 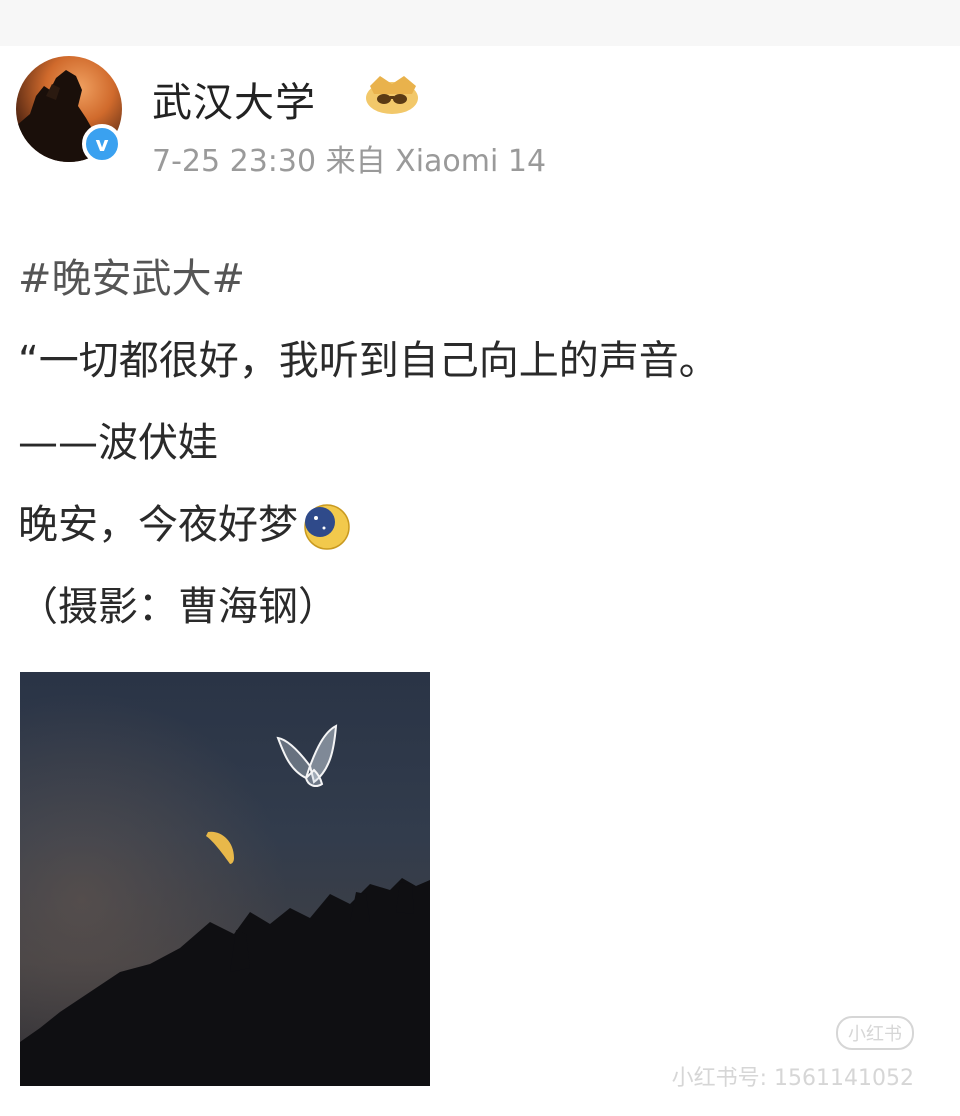 What do you see at coordinates (178, 607) in the screenshot?
I see `photo-credit: （摄影：曹海钢）` at bounding box center [178, 607].